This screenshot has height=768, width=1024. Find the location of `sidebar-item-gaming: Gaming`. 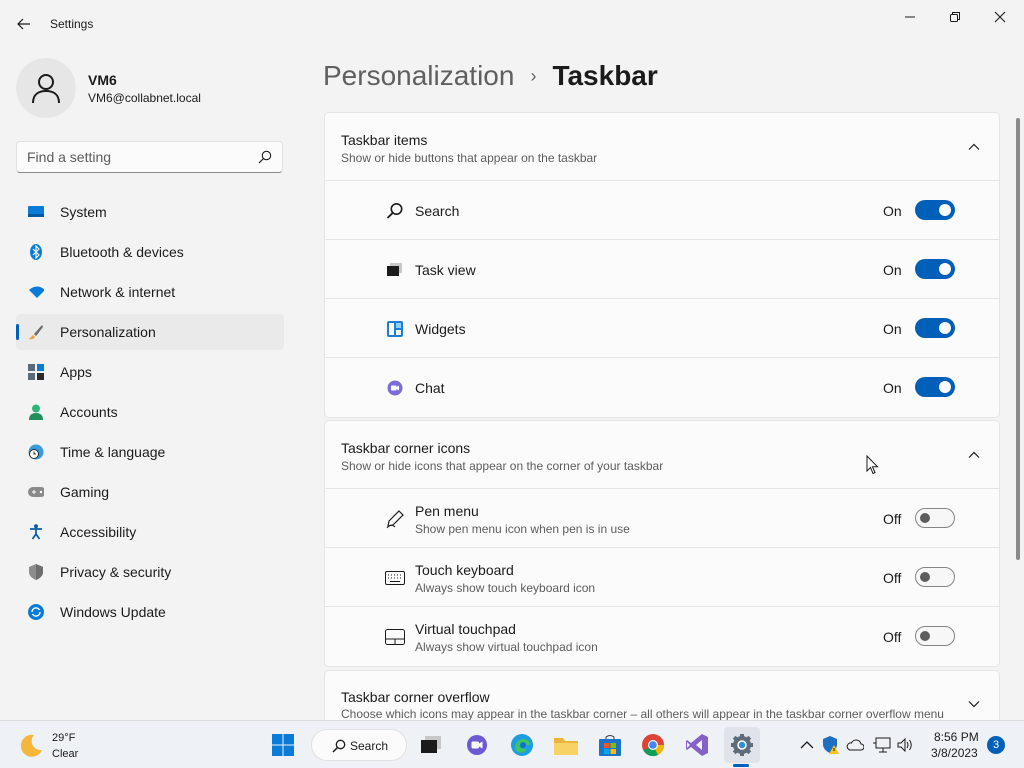

sidebar-item-gaming: Gaming is located at coordinates (150, 492).